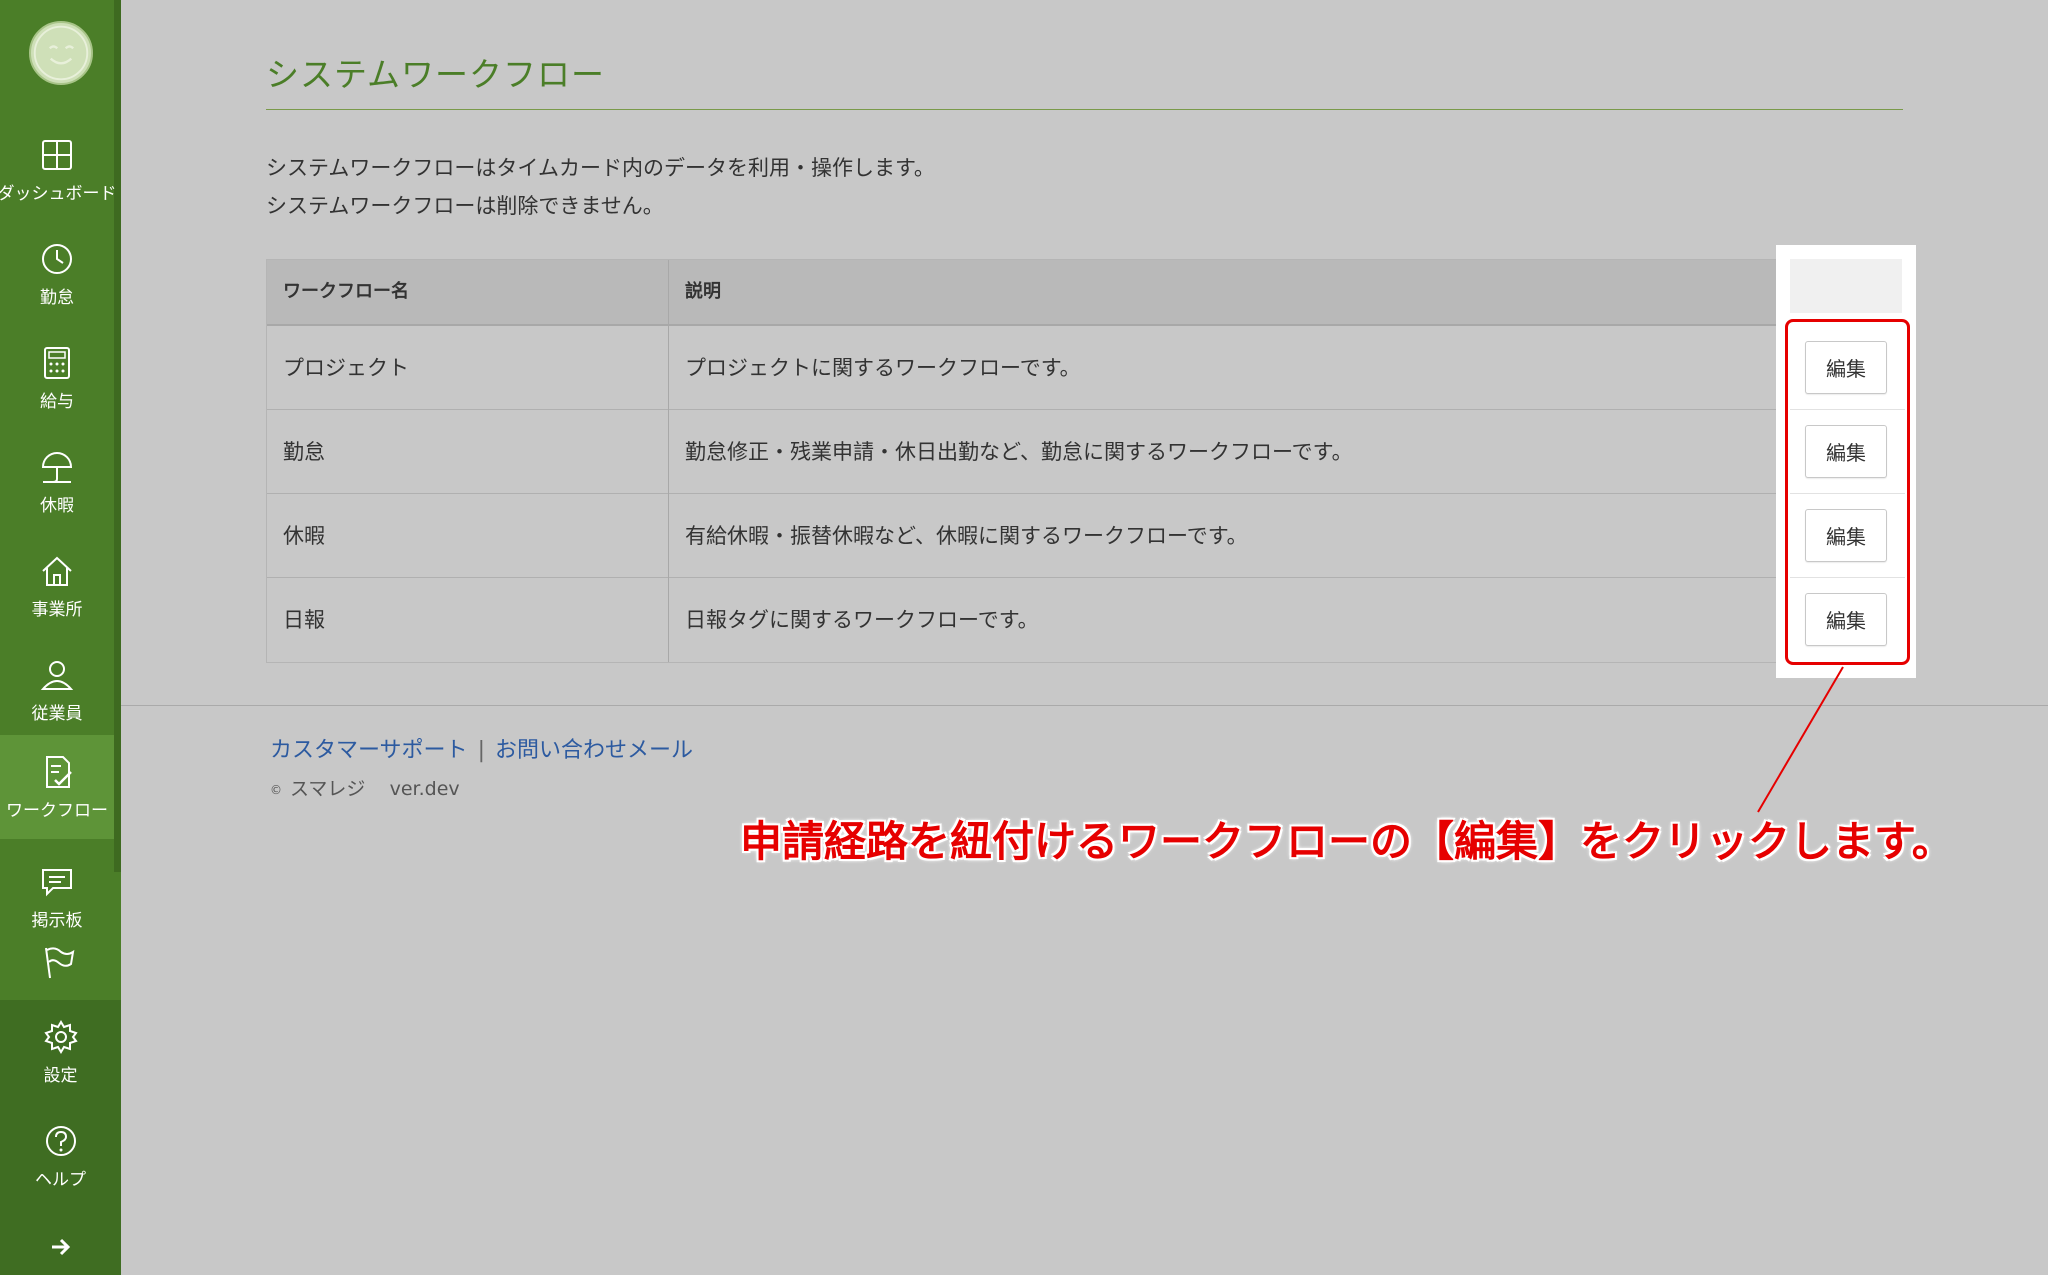 Image resolution: width=2048 pixels, height=1275 pixels. I want to click on description-line: システムワークフローはタイムカード内のデータを利用・操作します。, so click(600, 168).